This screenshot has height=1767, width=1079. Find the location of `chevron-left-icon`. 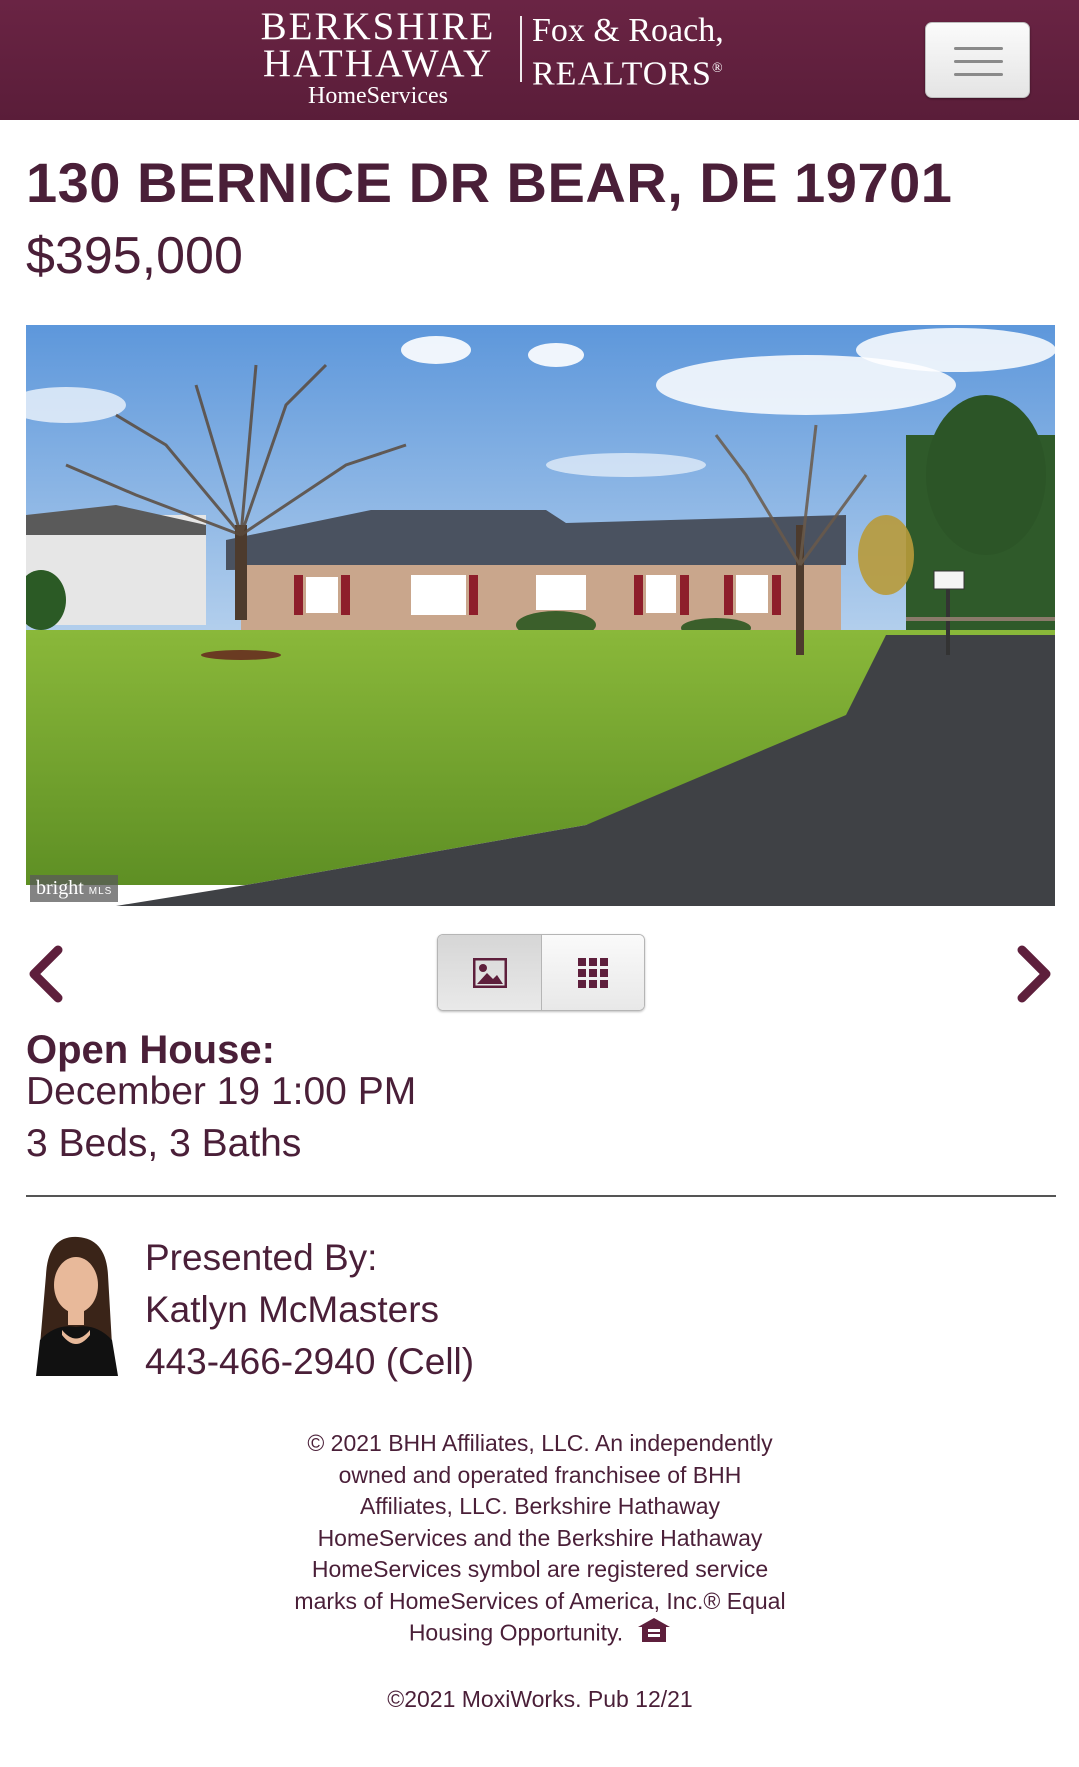

chevron-left-icon is located at coordinates (46, 974).